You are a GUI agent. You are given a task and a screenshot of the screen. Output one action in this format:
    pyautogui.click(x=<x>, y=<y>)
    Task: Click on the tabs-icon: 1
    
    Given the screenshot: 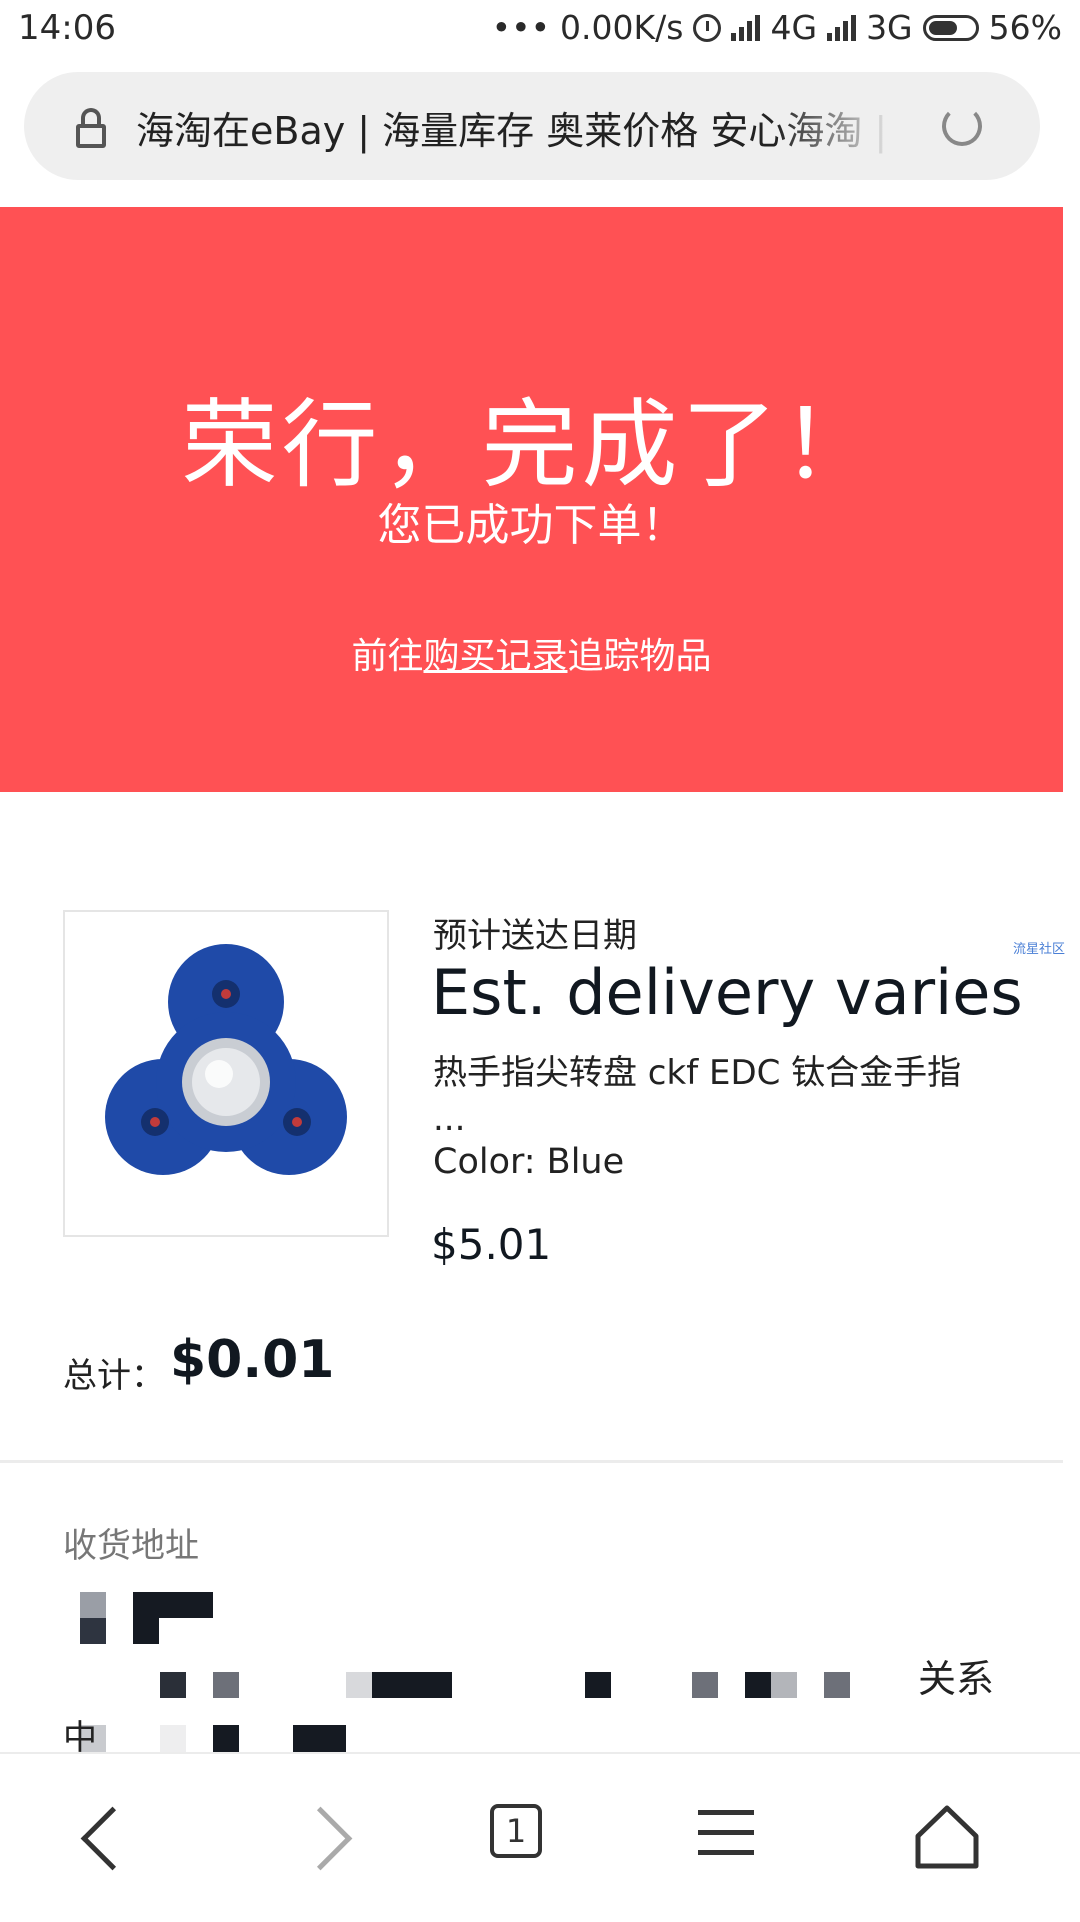 What is the action you would take?
    pyautogui.click(x=516, y=1831)
    